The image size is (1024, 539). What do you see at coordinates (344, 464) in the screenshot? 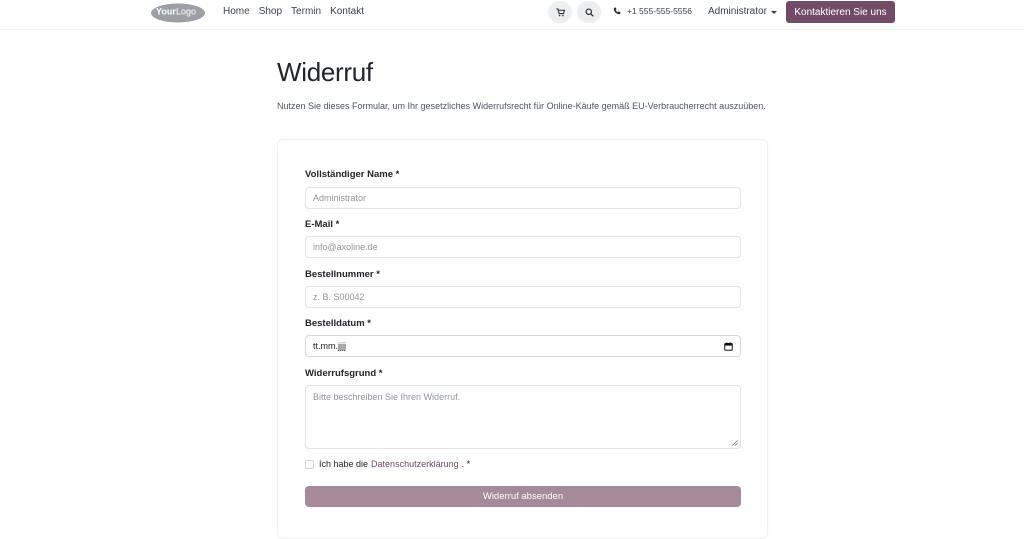
I see `consent-prefix: Ich habe die` at bounding box center [344, 464].